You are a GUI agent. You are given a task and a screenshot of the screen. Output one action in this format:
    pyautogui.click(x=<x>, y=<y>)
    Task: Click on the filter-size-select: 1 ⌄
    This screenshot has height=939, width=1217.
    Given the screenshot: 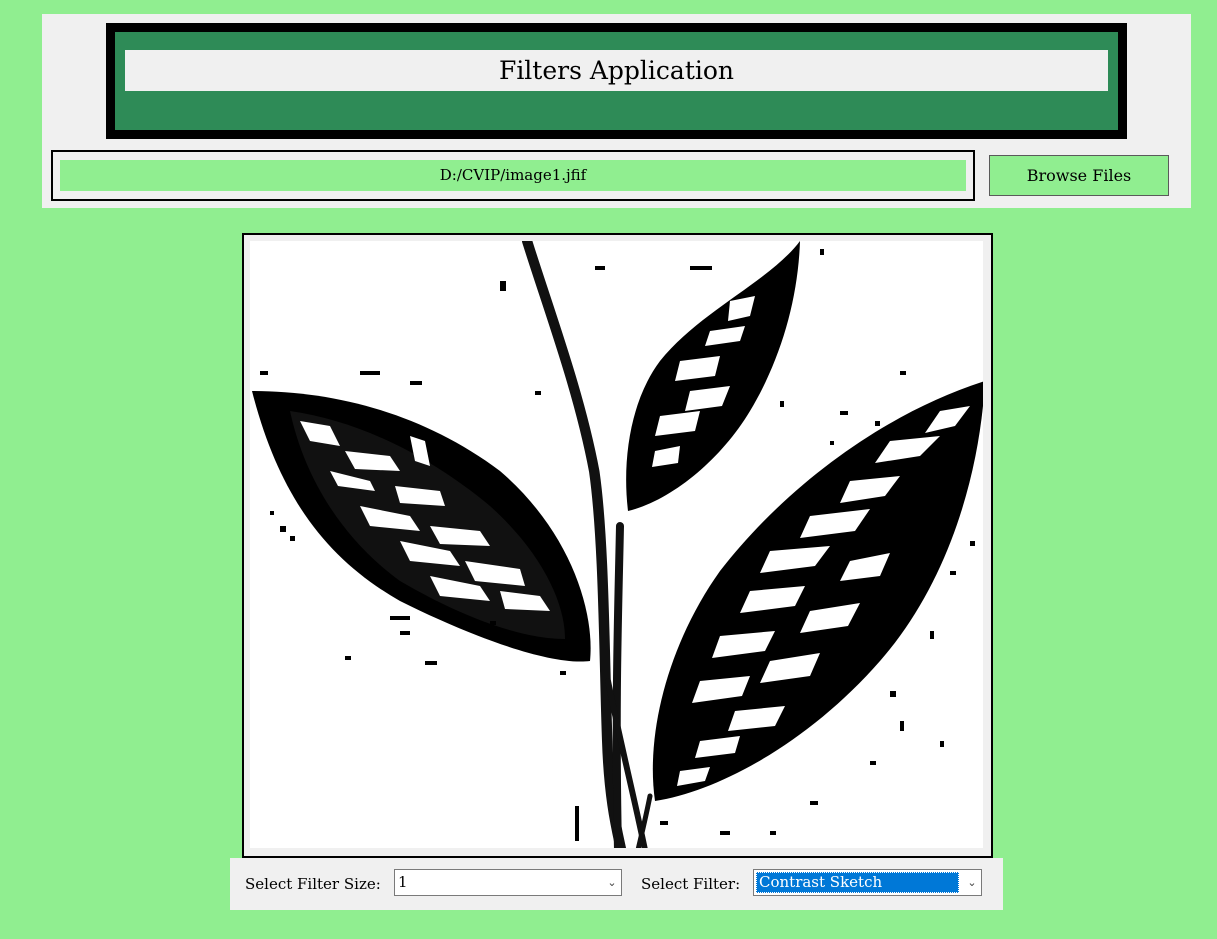 What is the action you would take?
    pyautogui.click(x=508, y=882)
    